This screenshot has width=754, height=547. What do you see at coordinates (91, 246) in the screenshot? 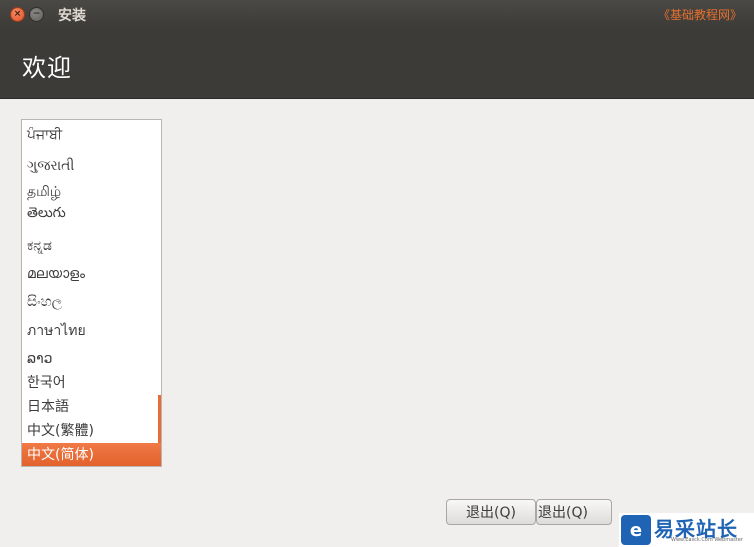
I see `language-item: ಕನ್ನಡ` at bounding box center [91, 246].